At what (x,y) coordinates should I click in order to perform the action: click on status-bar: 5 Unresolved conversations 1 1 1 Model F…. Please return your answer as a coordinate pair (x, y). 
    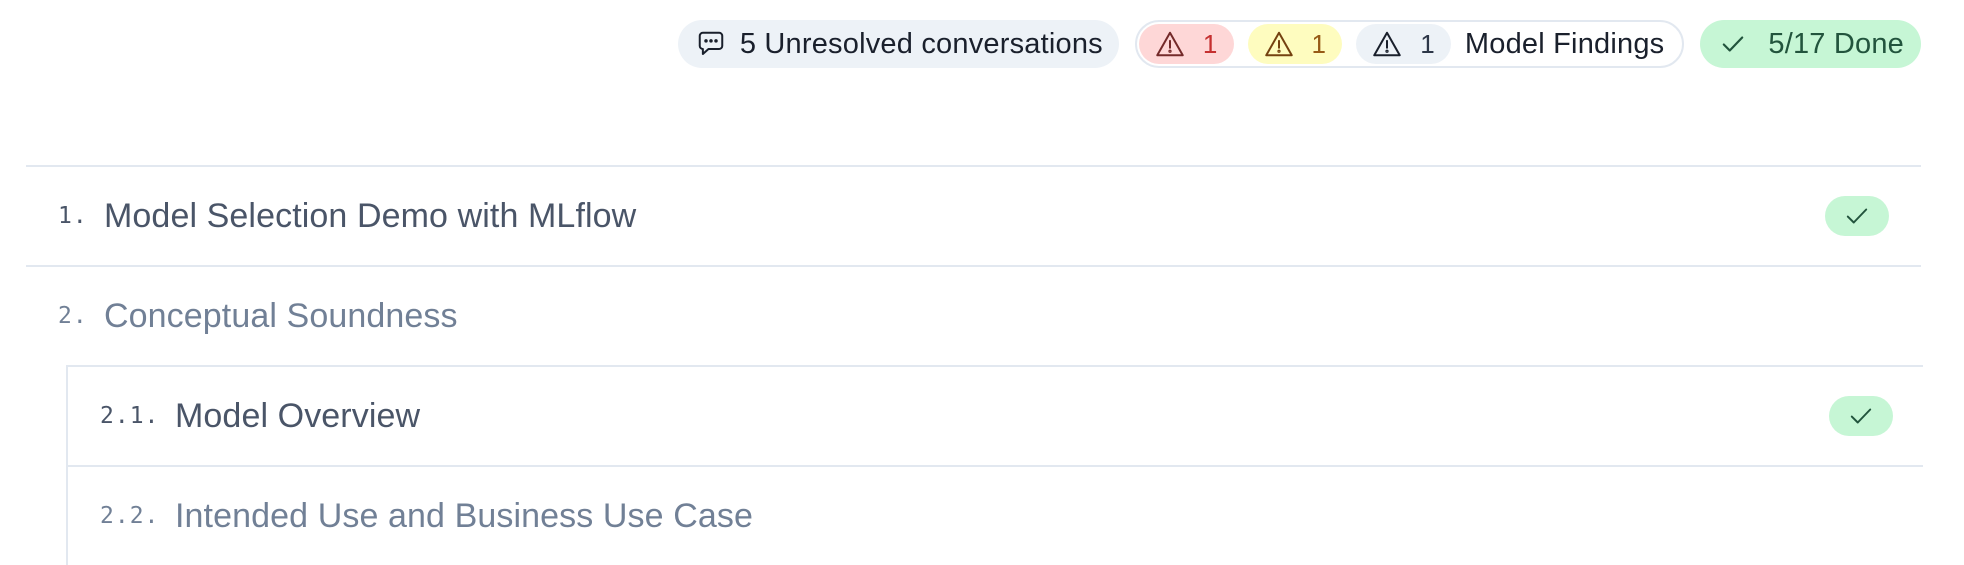
    Looking at the image, I should click on (1299, 44).